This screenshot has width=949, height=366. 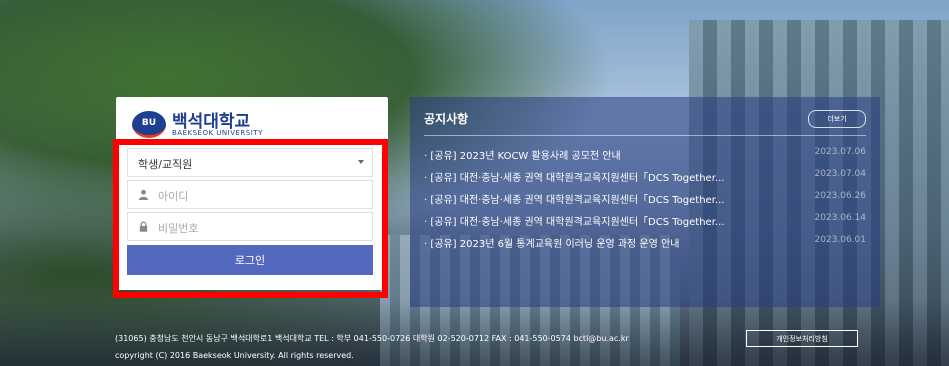 I want to click on notice-item-date: 2023.06.26, so click(x=840, y=196).